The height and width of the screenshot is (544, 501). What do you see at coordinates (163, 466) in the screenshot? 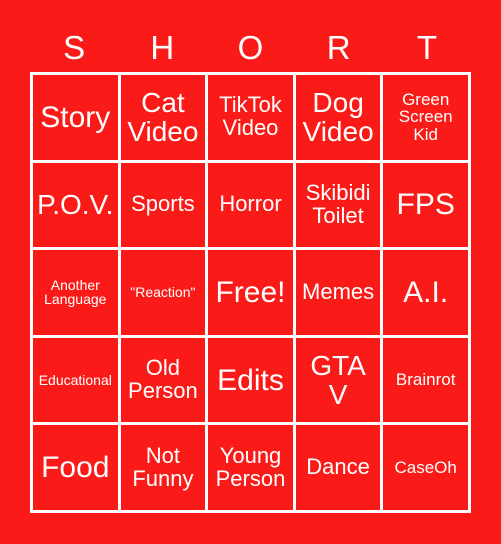
I see `bingo-cell-label: Not Funny` at bounding box center [163, 466].